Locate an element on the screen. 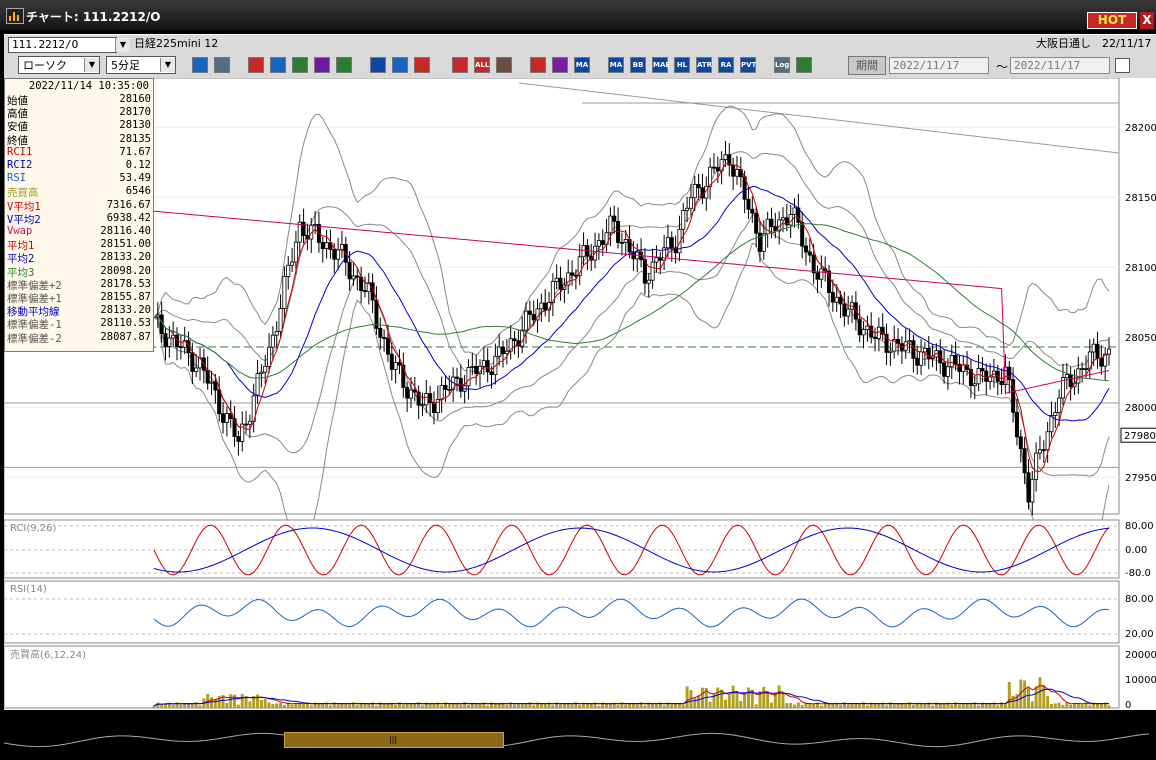  toolbar-undo-icon is located at coordinates (400, 65).